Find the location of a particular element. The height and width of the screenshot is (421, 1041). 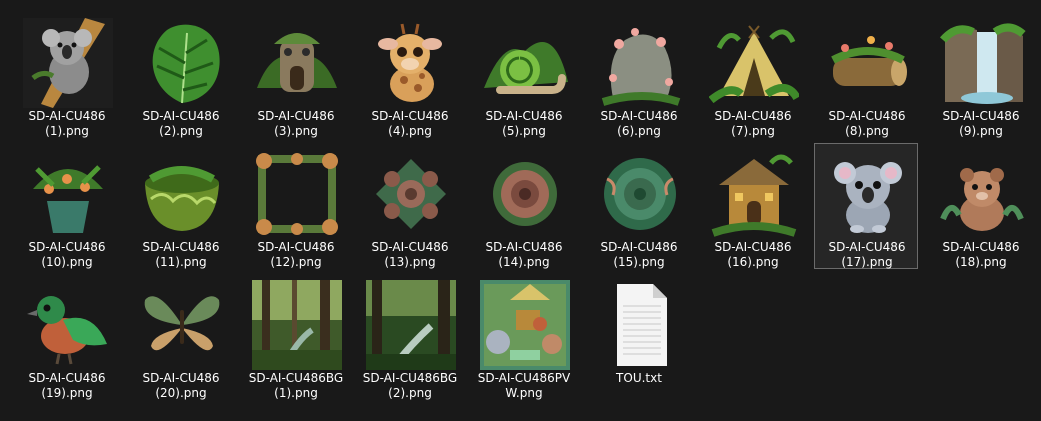

file-name-line: (19).png is located at coordinates (67, 393).